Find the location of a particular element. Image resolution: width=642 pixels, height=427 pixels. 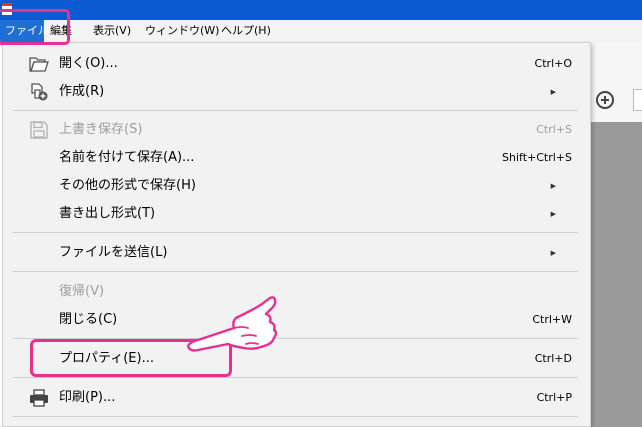

menu-item-save: 上書き保存(S) Ctrl+S is located at coordinates (296, 130).